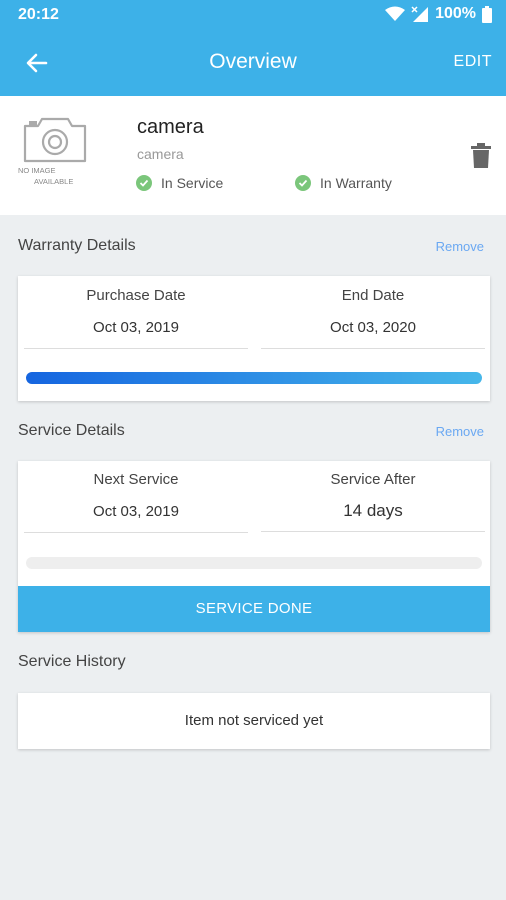 Image resolution: width=506 pixels, height=900 pixels. I want to click on remove-service-button: Remove, so click(460, 431).